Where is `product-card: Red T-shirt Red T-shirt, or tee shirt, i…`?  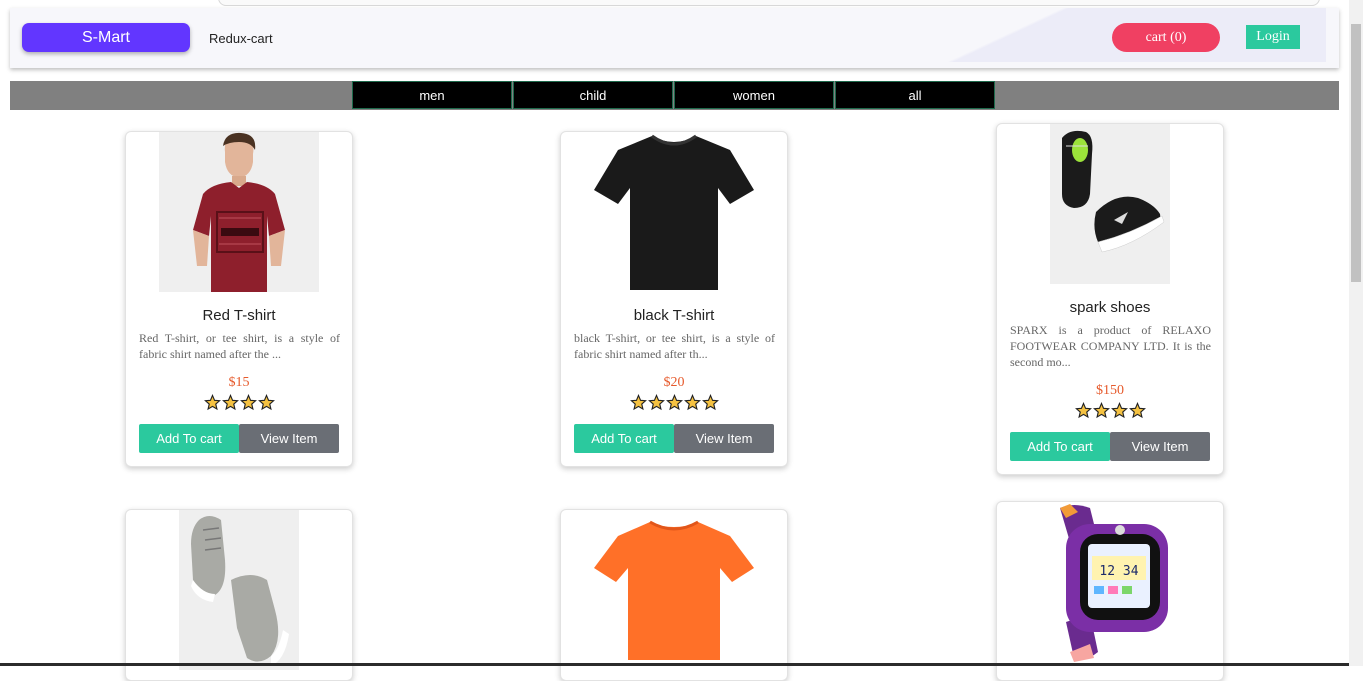 product-card: Red T-shirt Red T-shirt, or tee shirt, i… is located at coordinates (239, 299).